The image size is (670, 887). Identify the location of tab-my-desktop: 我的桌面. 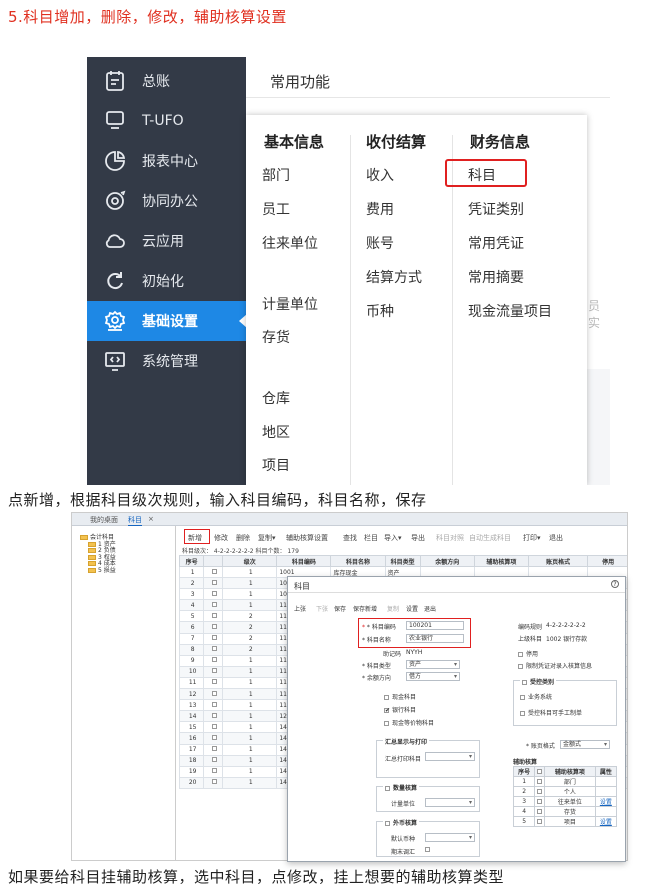
(104, 520).